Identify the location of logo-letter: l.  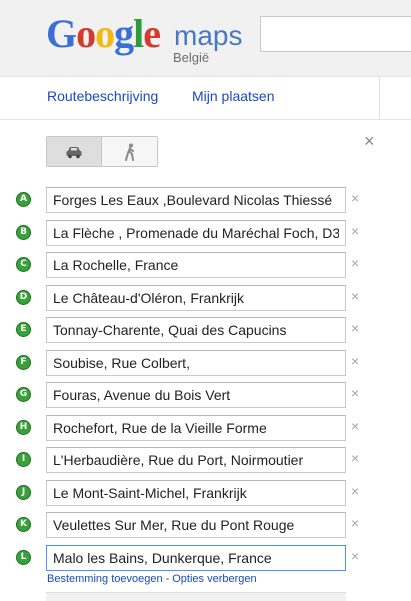
(138, 33).